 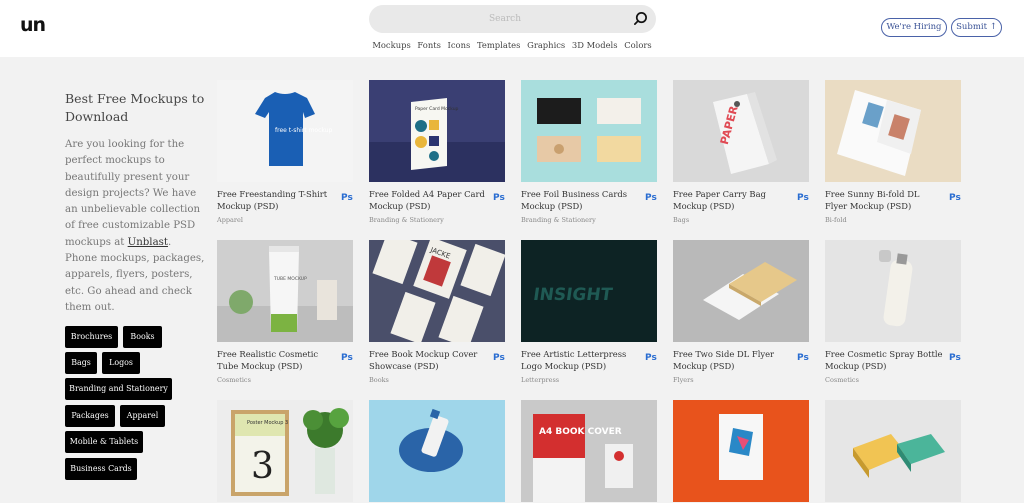 I want to click on tag-apparel: Apparel, so click(x=142, y=416).